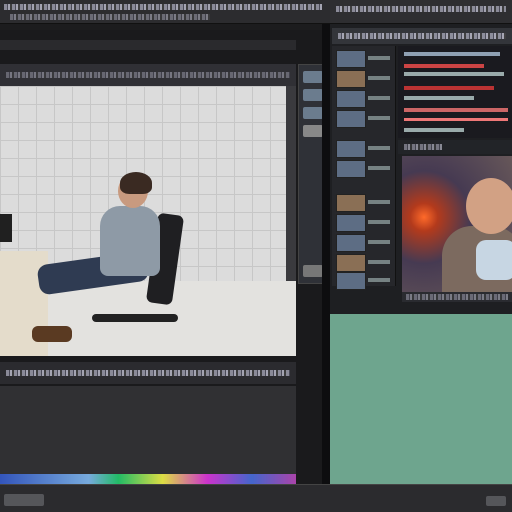 This screenshot has height=512, width=512. I want to click on preview-figure-sleeve, so click(494, 260).